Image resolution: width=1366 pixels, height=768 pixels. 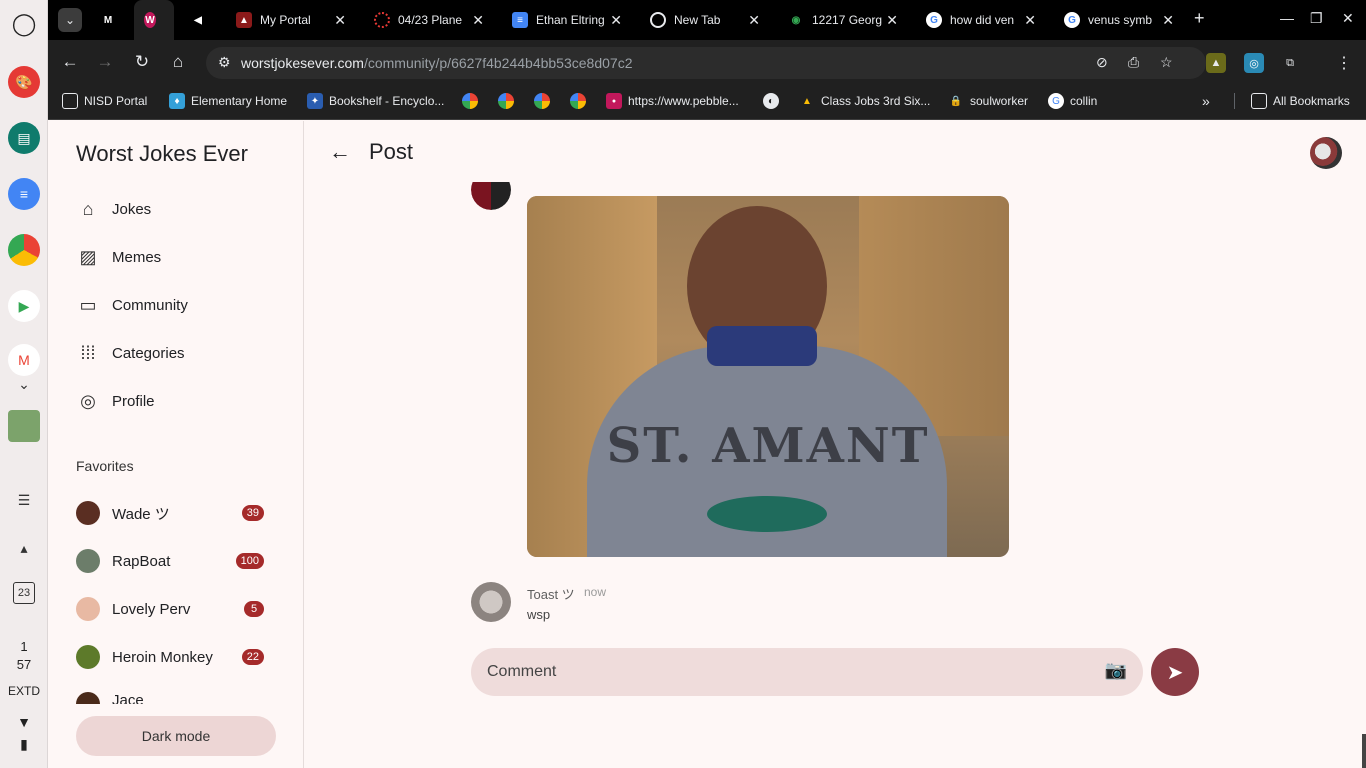 What do you see at coordinates (88, 352) in the screenshot?
I see `grid-icon: ⁞⁞⁞` at bounding box center [88, 352].